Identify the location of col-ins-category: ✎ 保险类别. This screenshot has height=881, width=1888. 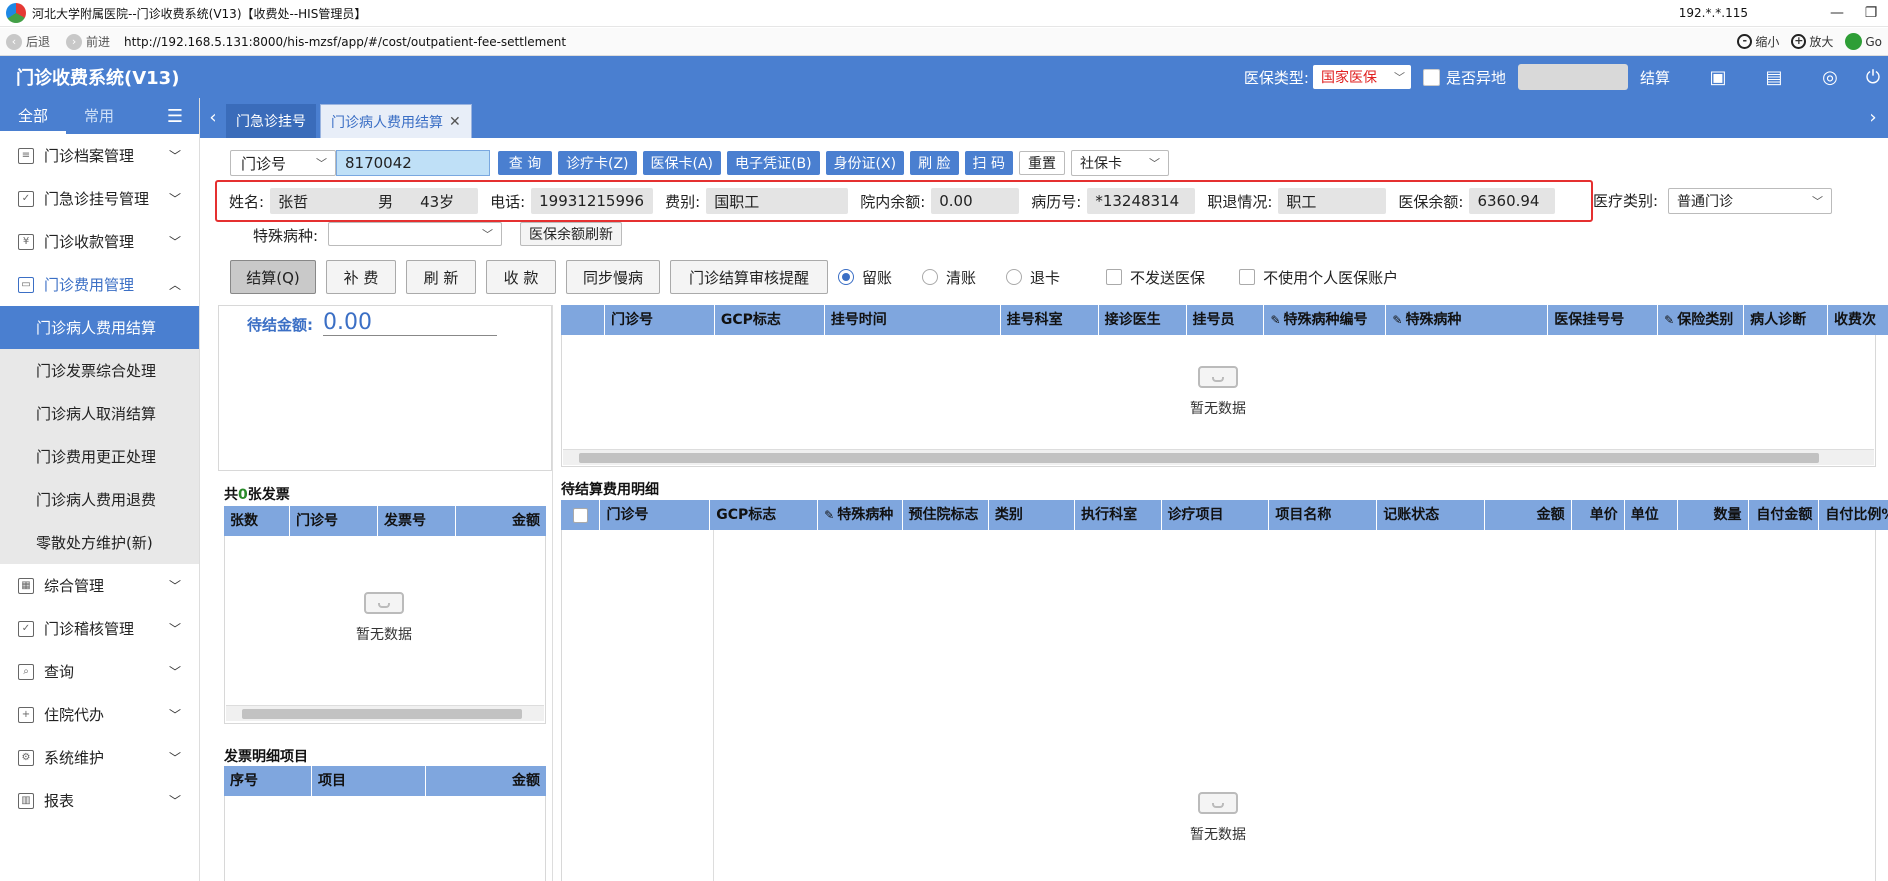
(1701, 320).